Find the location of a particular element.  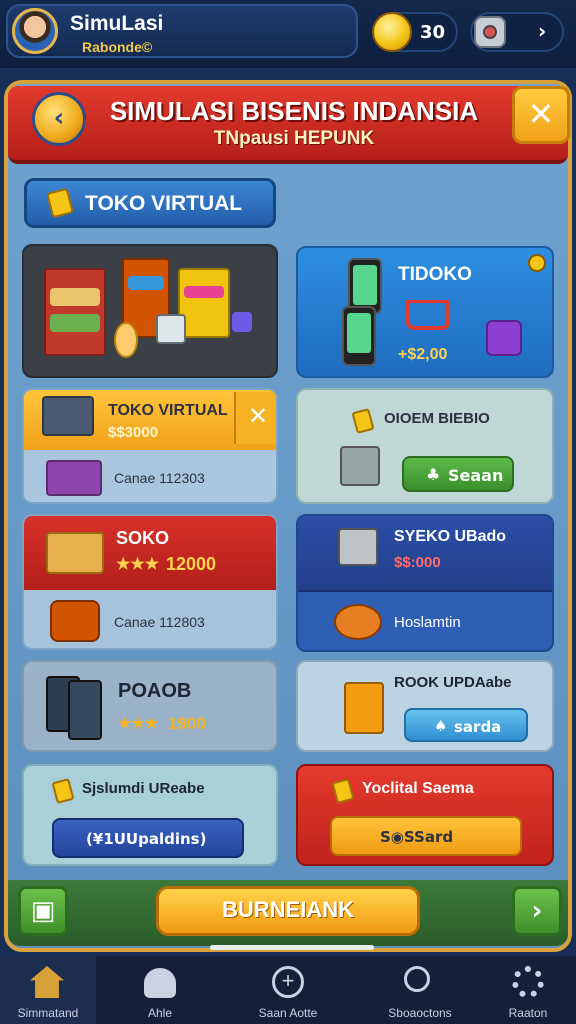

page-title: SIMULASI BISENIS INDANSIA is located at coordinates (294, 111).